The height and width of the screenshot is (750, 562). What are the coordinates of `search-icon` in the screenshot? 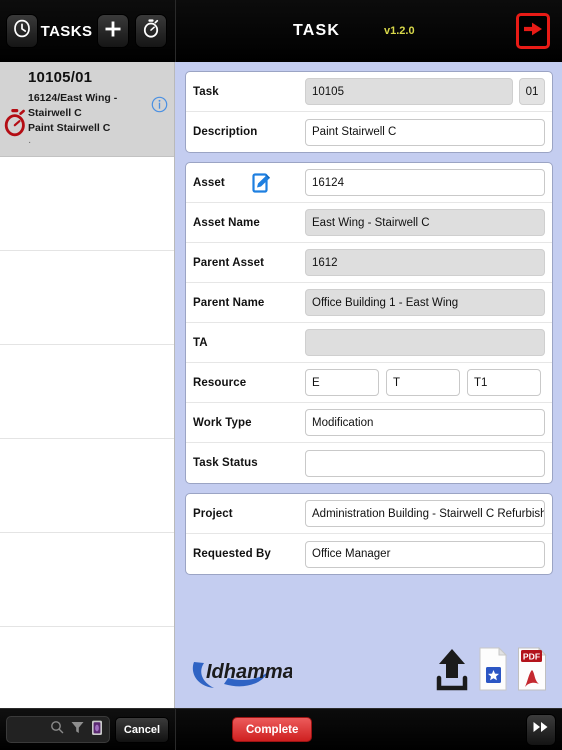 It's located at (57, 729).